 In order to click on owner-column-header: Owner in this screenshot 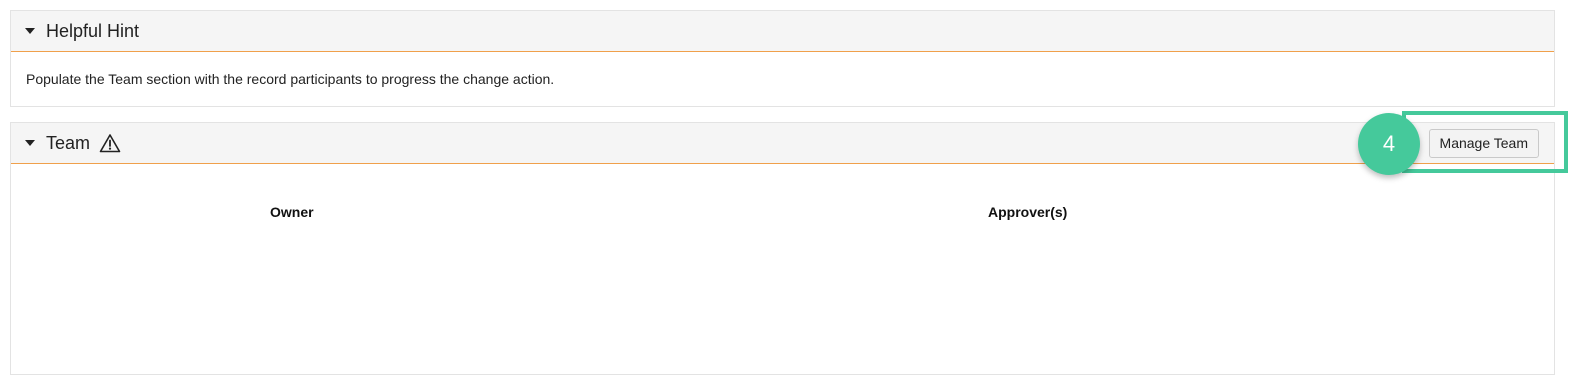, I will do `click(292, 212)`.